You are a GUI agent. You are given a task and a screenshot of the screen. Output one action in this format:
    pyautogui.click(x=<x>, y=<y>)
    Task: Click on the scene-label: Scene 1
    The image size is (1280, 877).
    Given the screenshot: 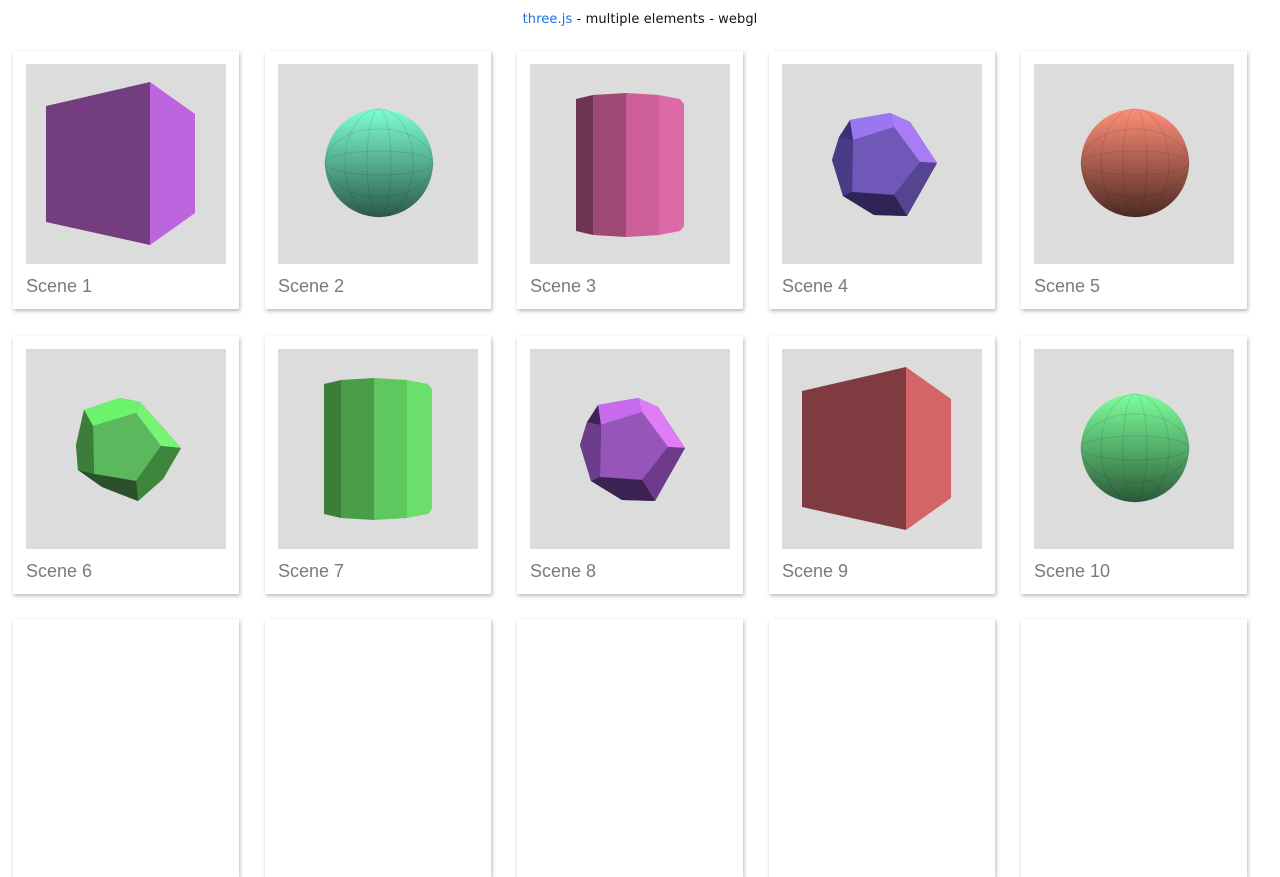 What is the action you would take?
    pyautogui.click(x=59, y=286)
    